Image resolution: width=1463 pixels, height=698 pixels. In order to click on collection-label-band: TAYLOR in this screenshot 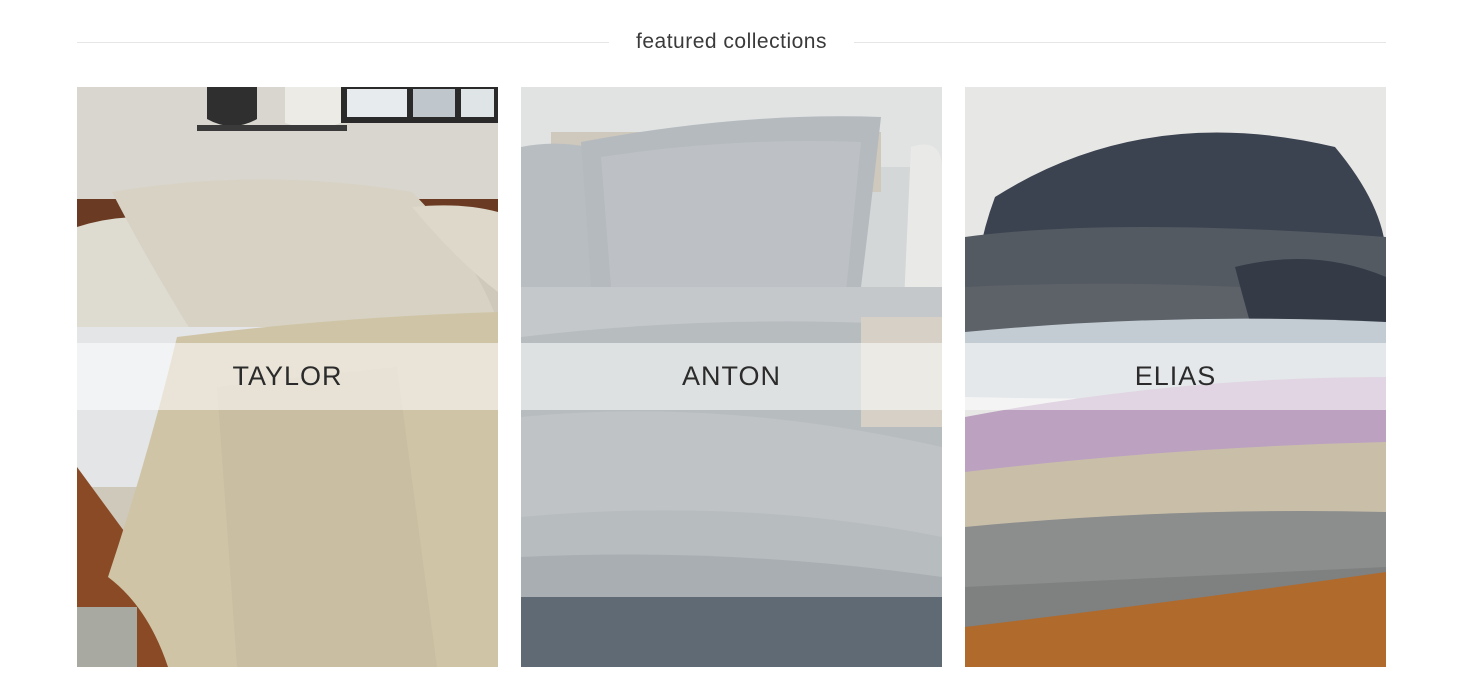, I will do `click(287, 376)`.